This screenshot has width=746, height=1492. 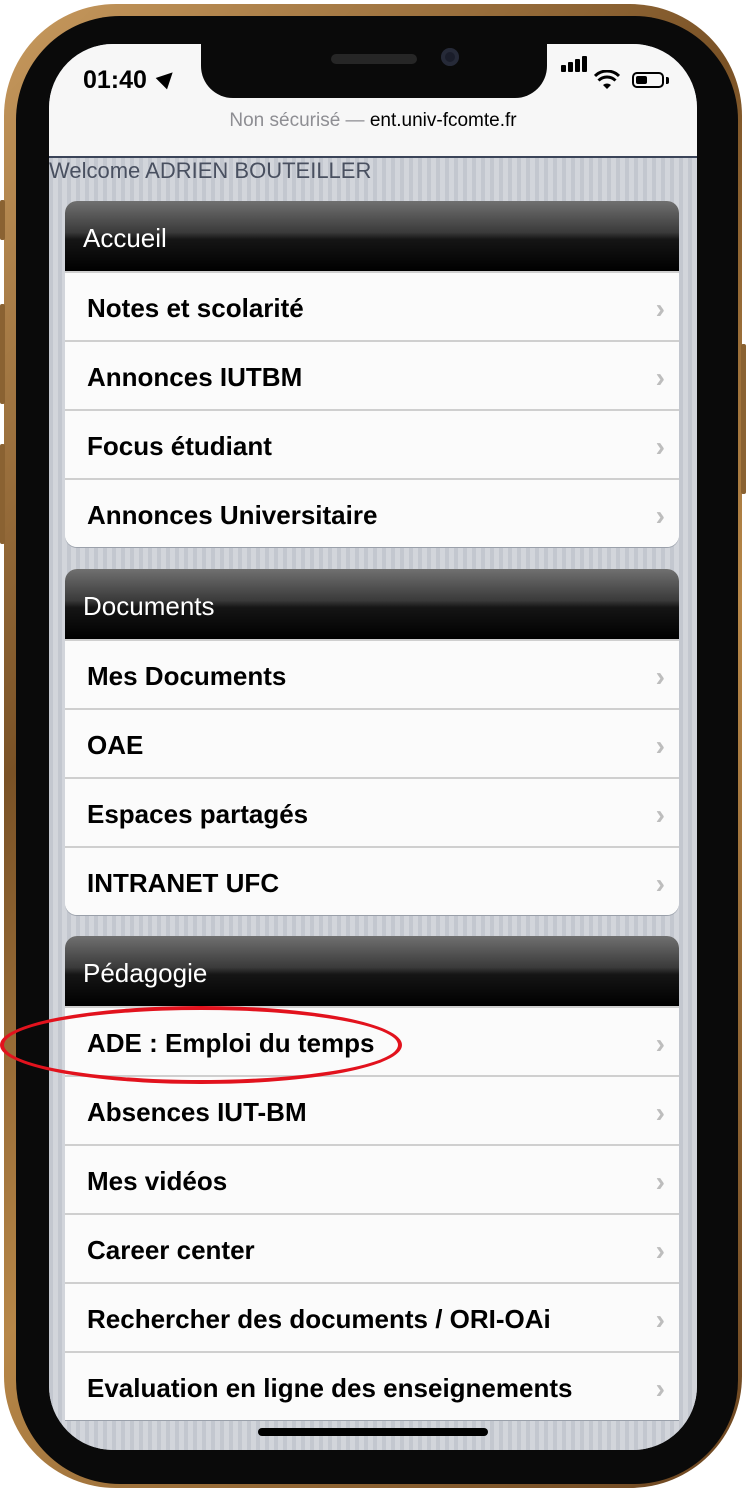 What do you see at coordinates (210, 170) in the screenshot?
I see `welcome-text: Welcome ADRIEN BOUTEILLER` at bounding box center [210, 170].